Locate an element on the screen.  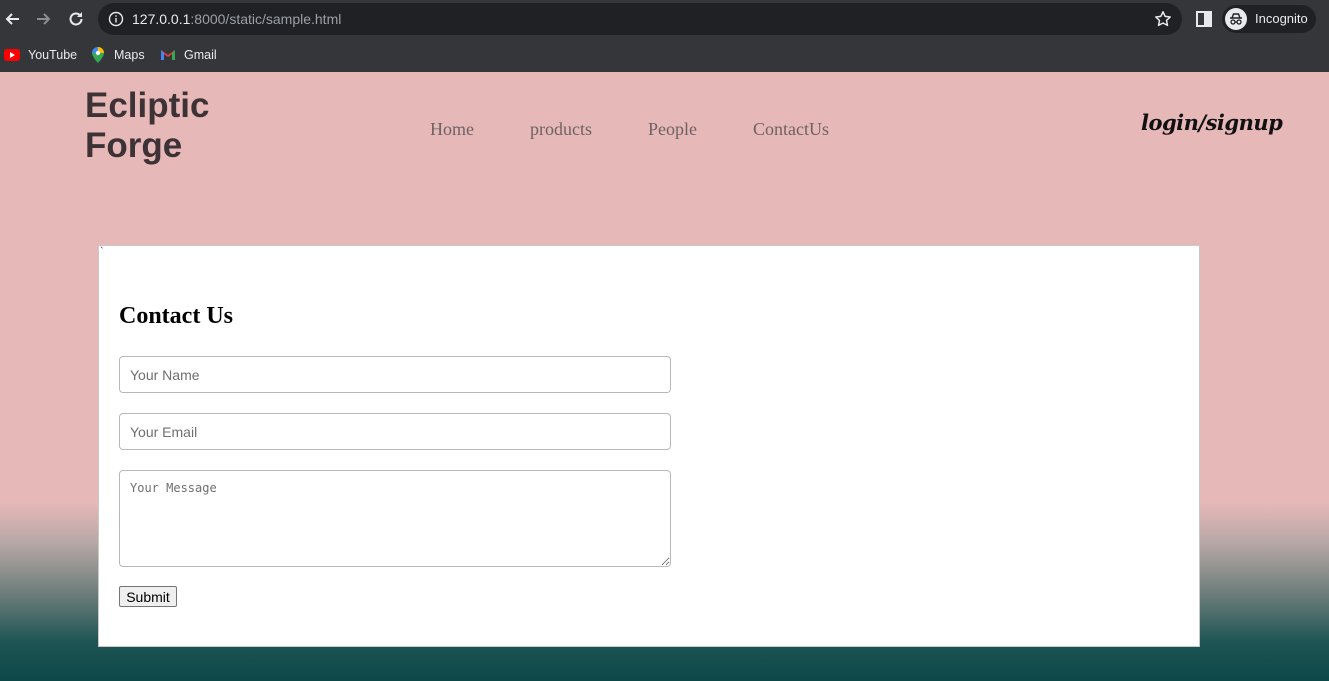
bookmark-gmail: Gmail is located at coordinates (188, 55).